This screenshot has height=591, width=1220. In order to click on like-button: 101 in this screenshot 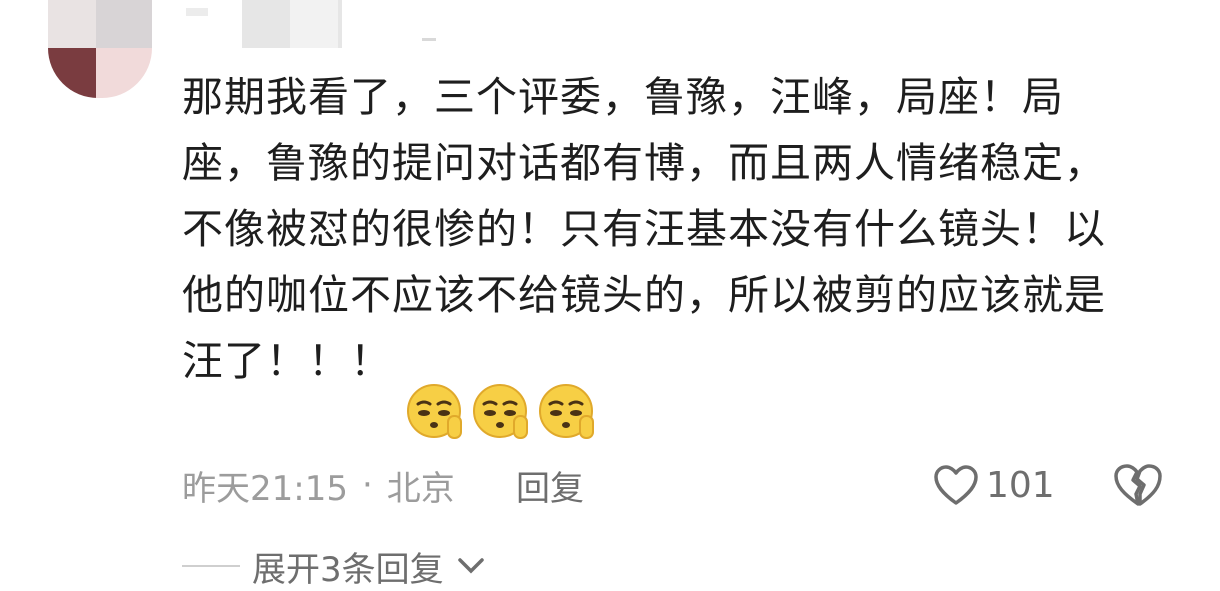, I will do `click(993, 485)`.